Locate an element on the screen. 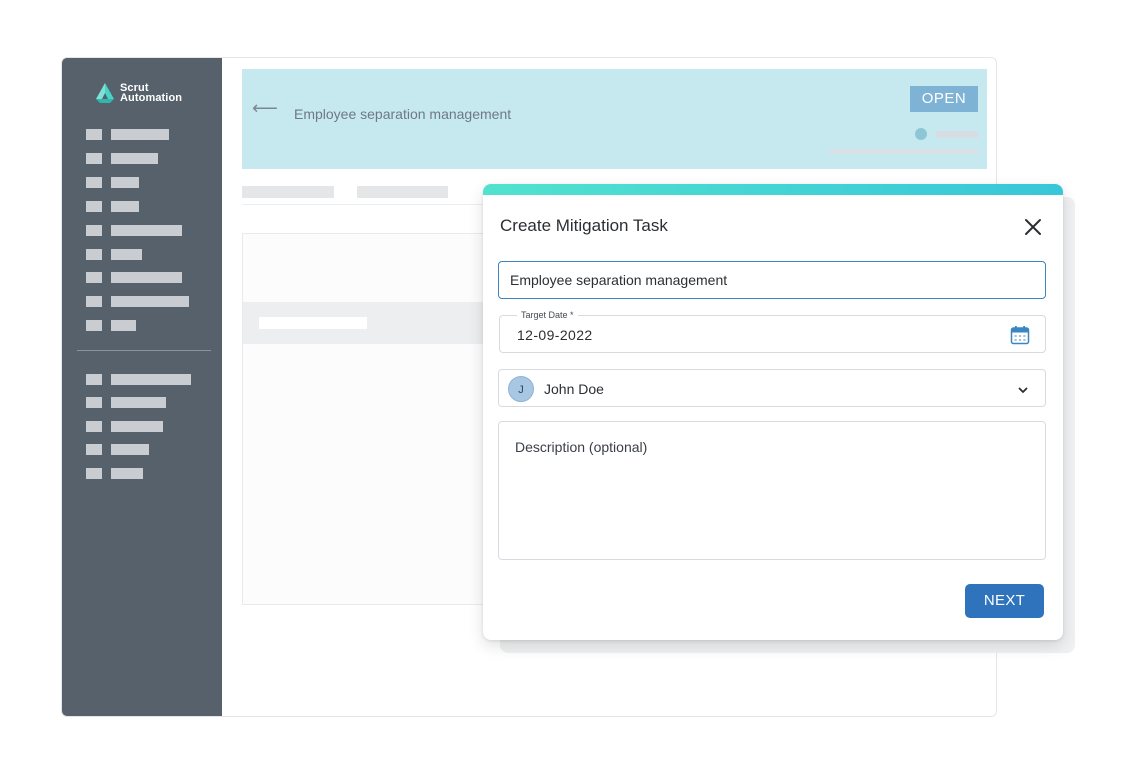 The height and width of the screenshot is (779, 1122). assignee-select: J John Doe is located at coordinates (772, 388).